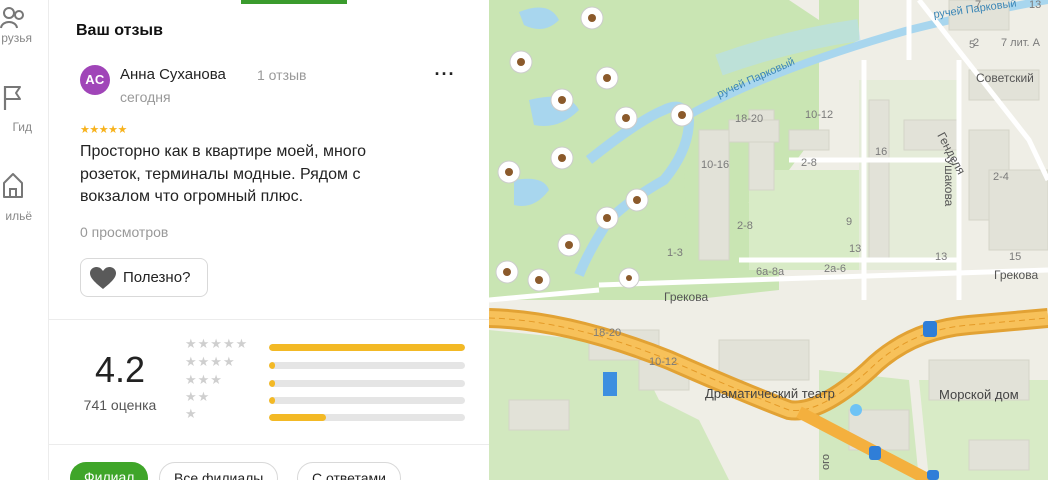 This screenshot has height=480, width=1048. What do you see at coordinates (826, 462) in the screenshot?
I see `street-label-fragment: ого` at bounding box center [826, 462].